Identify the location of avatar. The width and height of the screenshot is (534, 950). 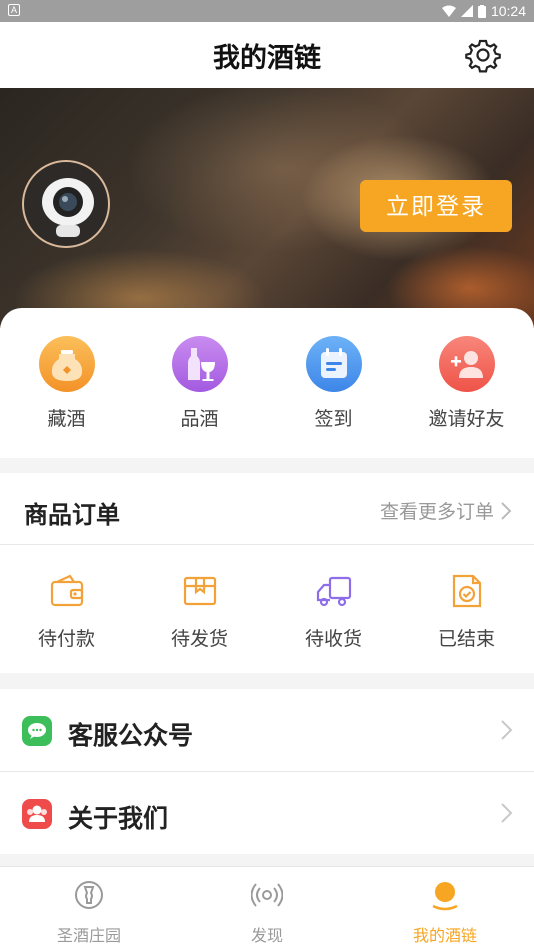
(66, 204).